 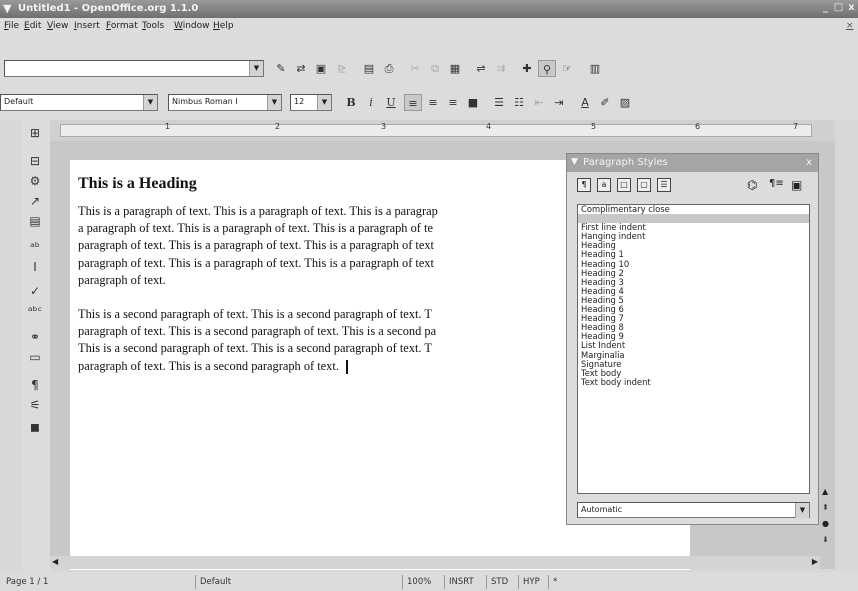 What do you see at coordinates (321, 68) in the screenshot?
I see `save-icon: ▣` at bounding box center [321, 68].